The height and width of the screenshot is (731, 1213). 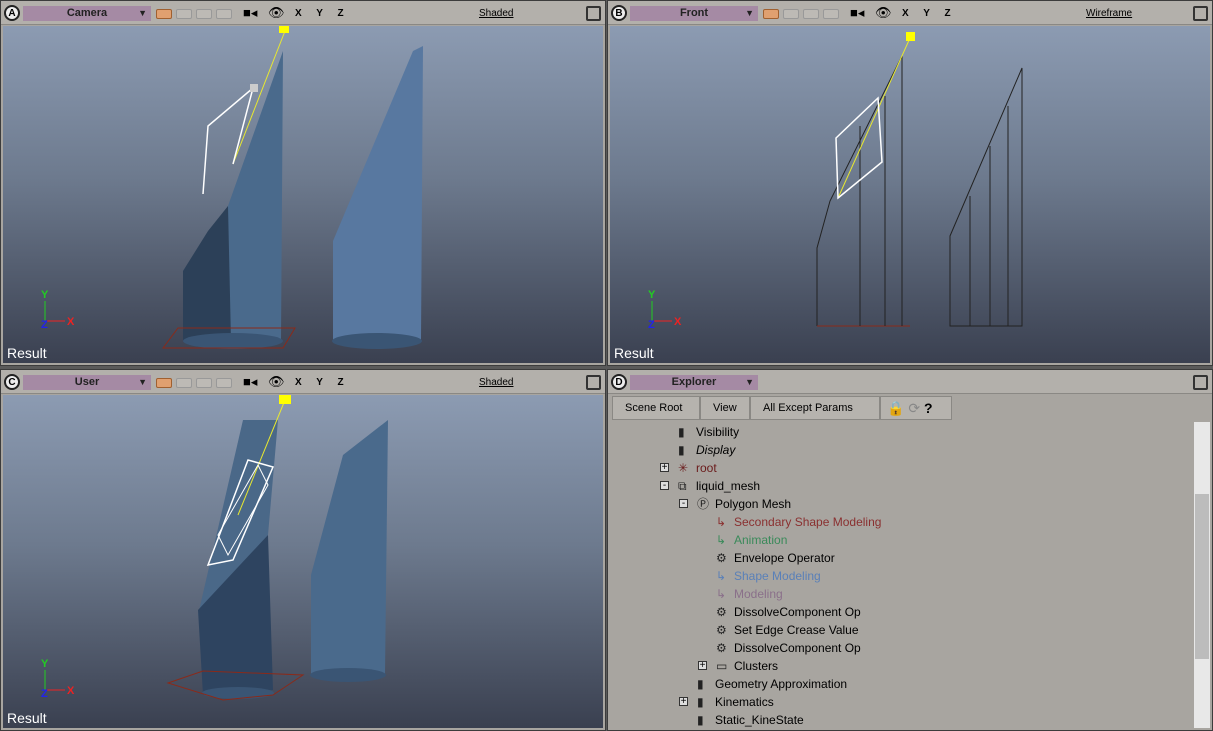 What do you see at coordinates (808, 522) in the screenshot?
I see `tree-item-label: Secondary Shape Modeling` at bounding box center [808, 522].